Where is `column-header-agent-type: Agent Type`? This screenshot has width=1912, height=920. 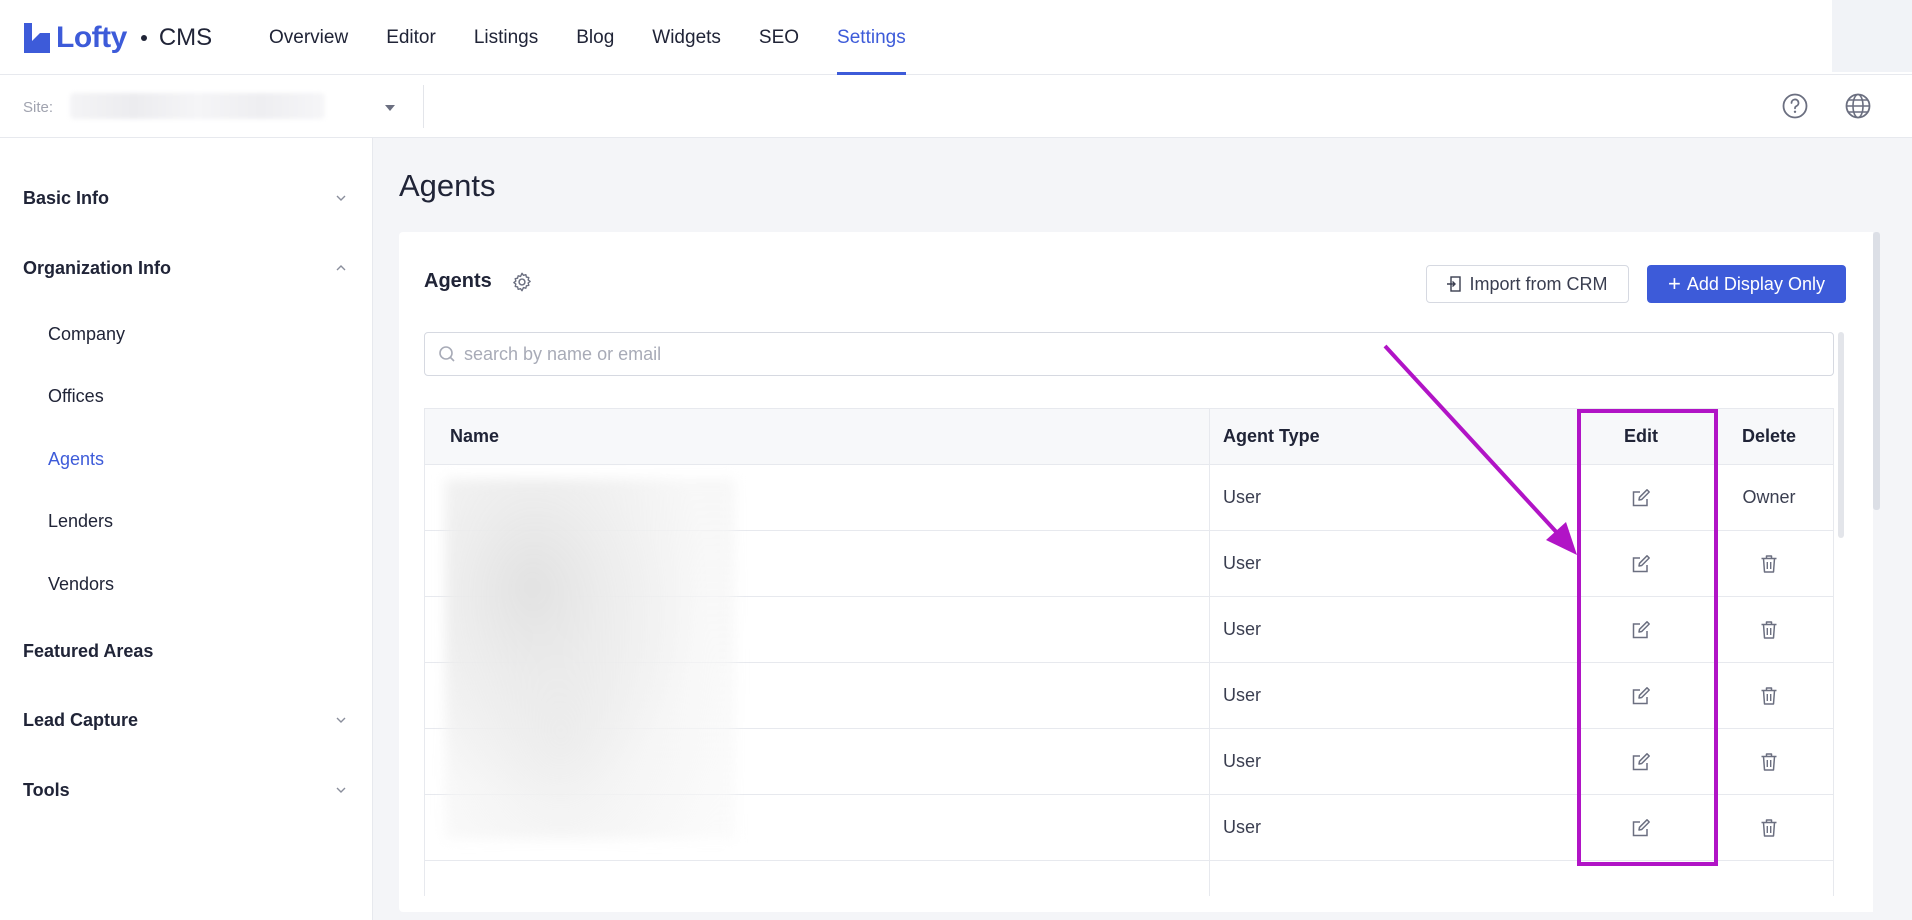
column-header-agent-type: Agent Type is located at coordinates (1394, 436).